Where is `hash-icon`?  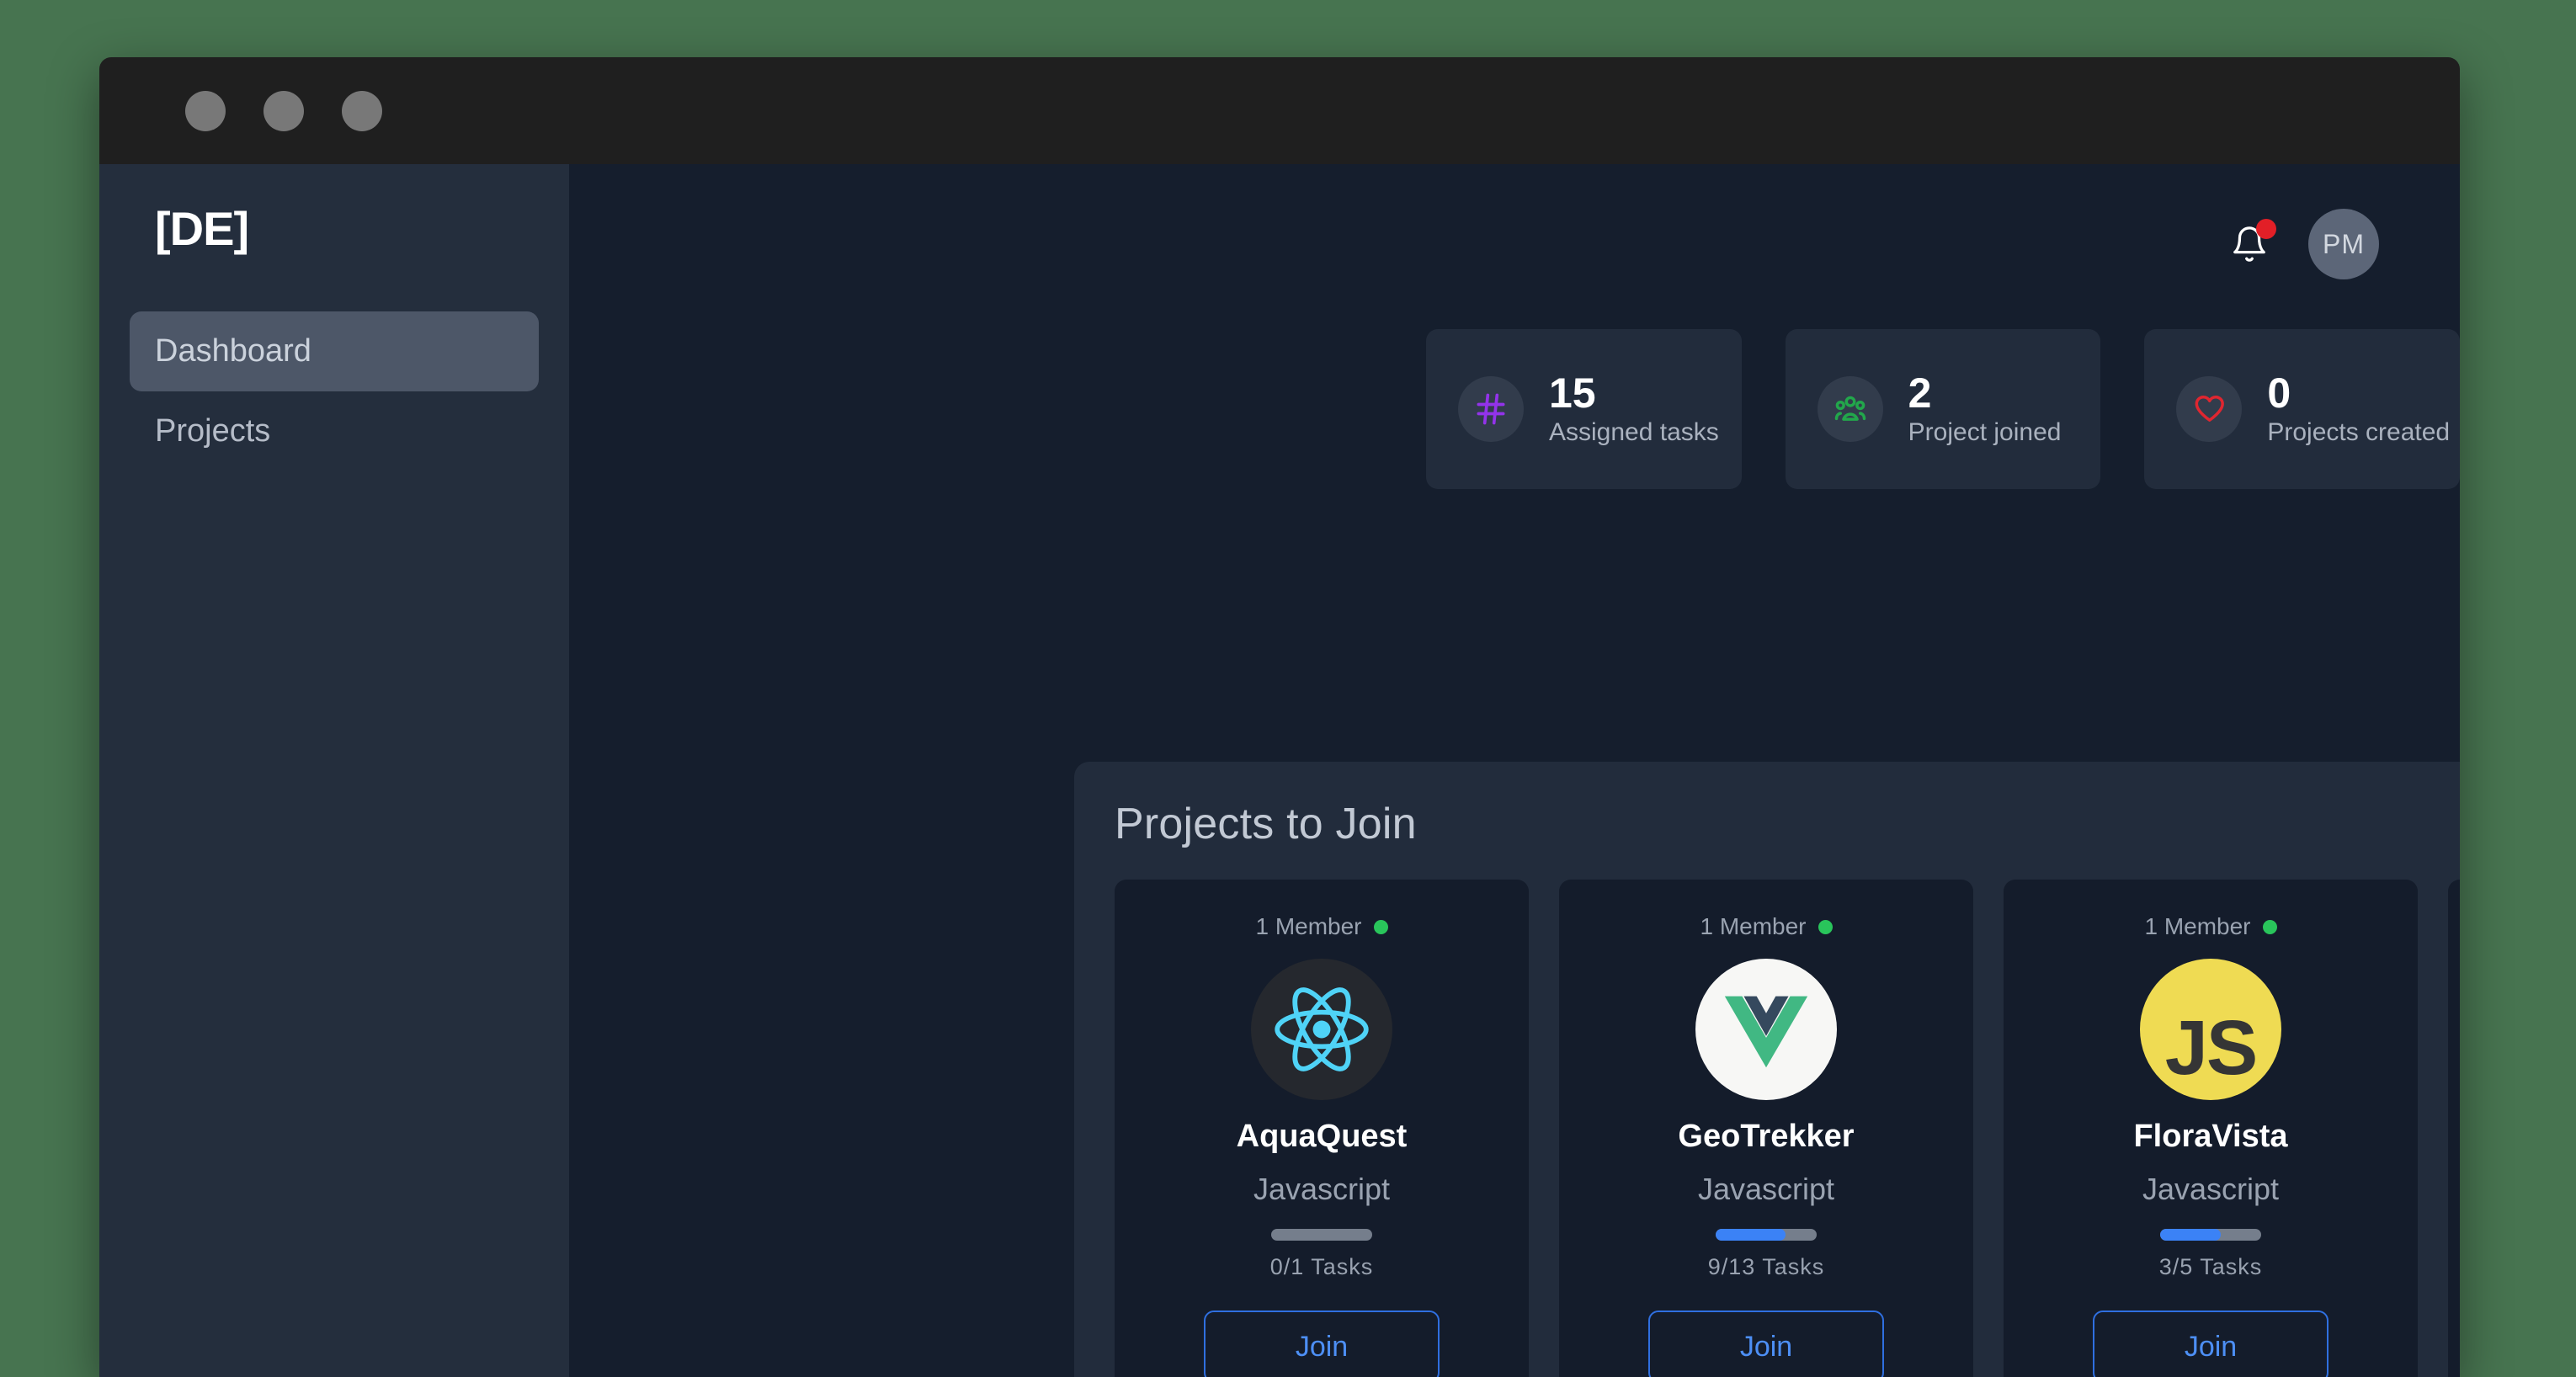 hash-icon is located at coordinates (1491, 409).